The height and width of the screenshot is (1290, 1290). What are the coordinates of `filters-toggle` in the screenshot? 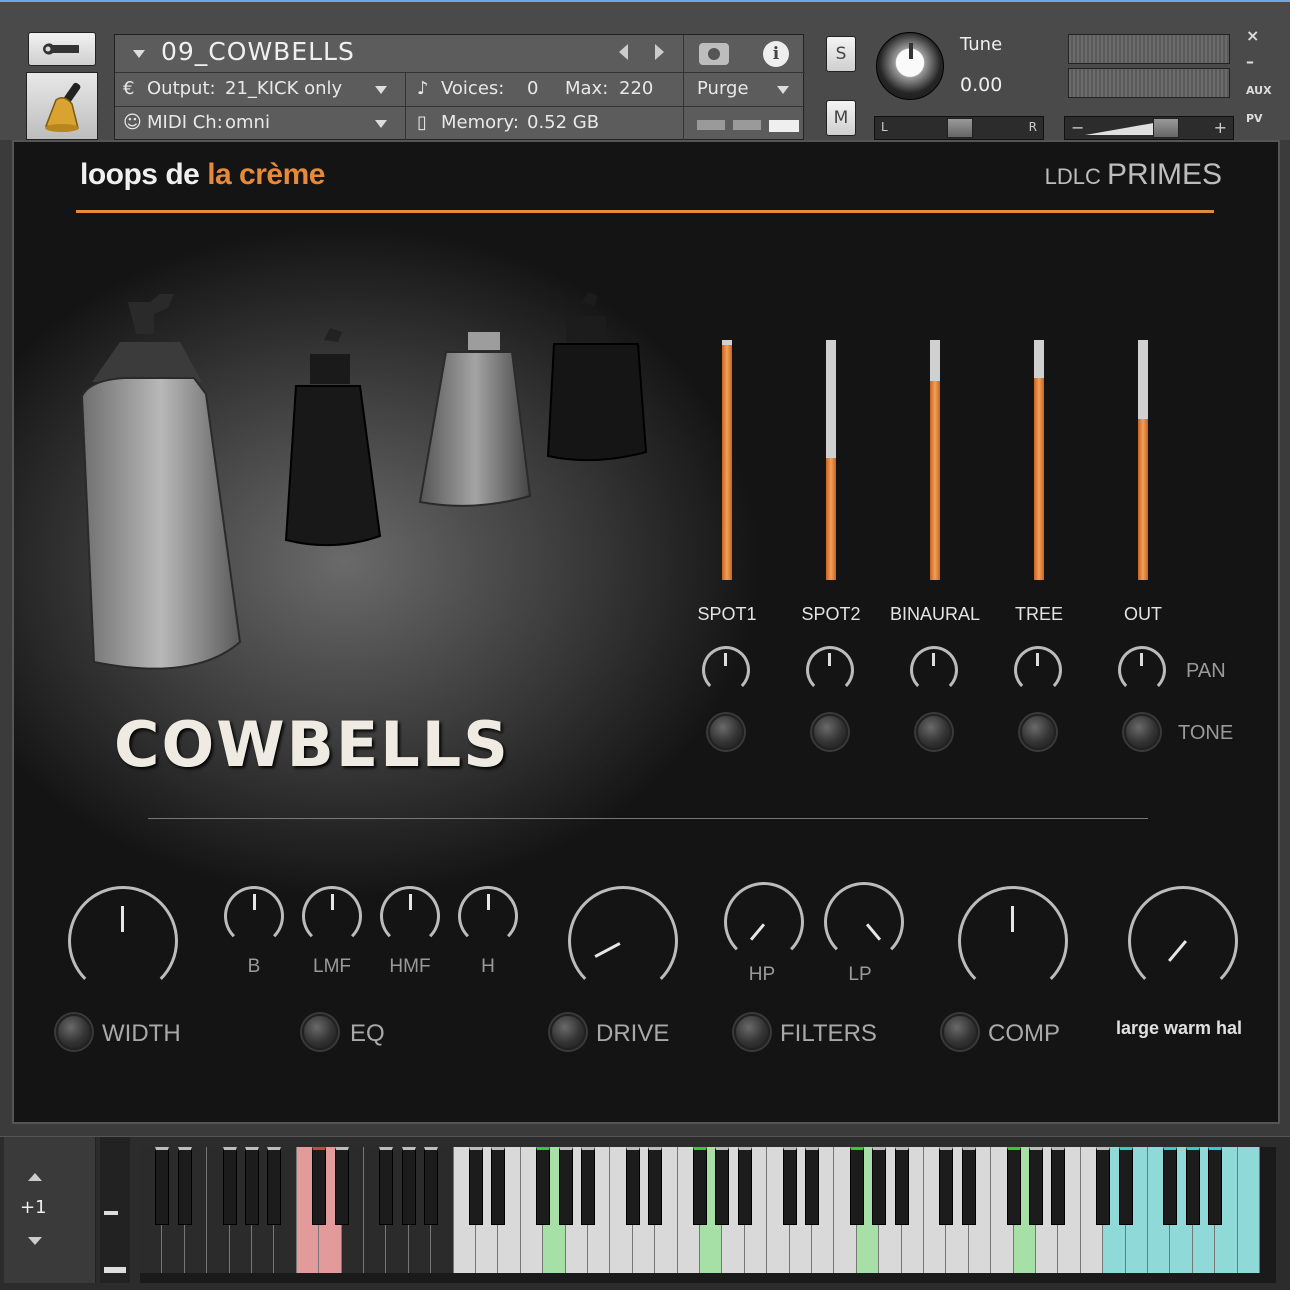 It's located at (752, 1032).